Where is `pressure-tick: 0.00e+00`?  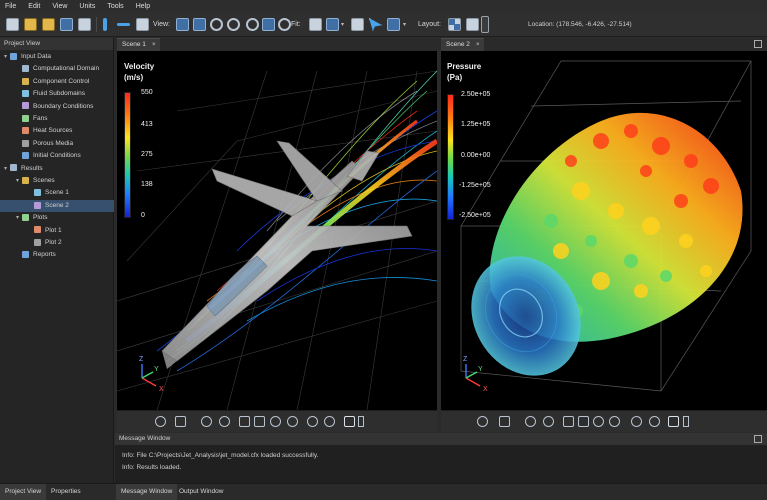
pressure-tick: 0.00e+00 is located at coordinates (476, 155).